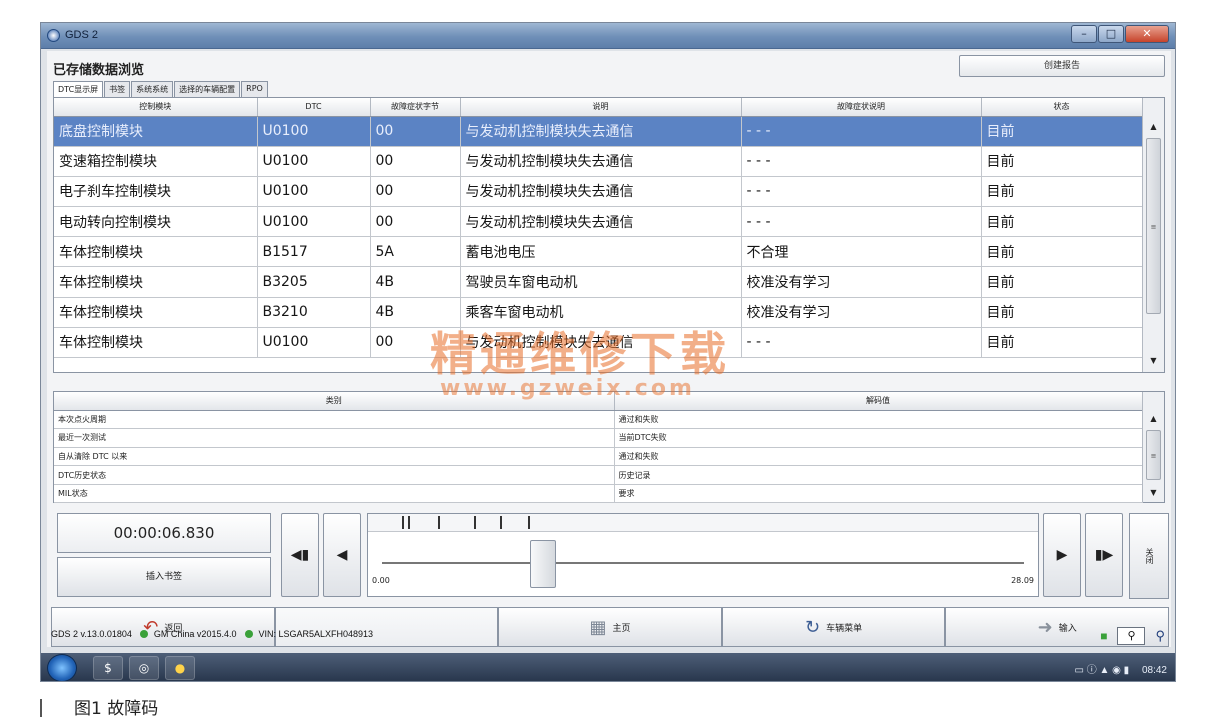  Describe the element at coordinates (164, 533) in the screenshot. I see `playback-timer: 00:00:06.830` at that location.